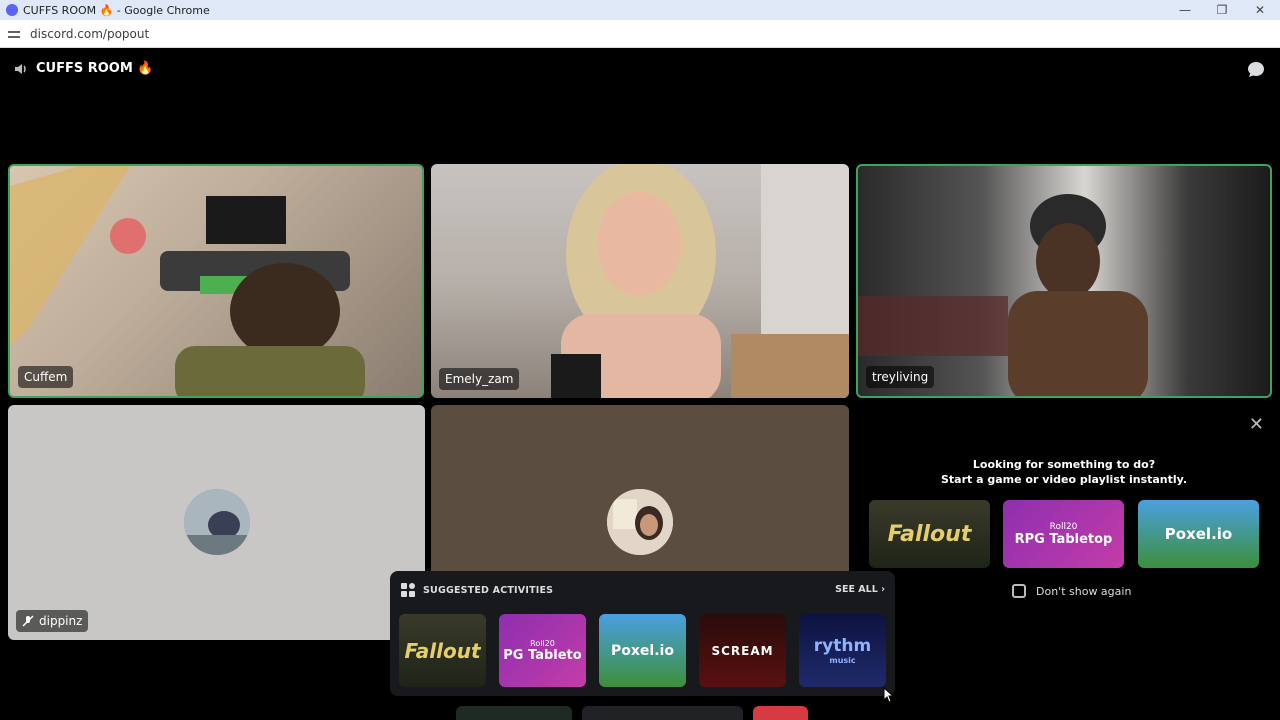  I want to click on video-tile-cuffem: Cuffem, so click(216, 281).